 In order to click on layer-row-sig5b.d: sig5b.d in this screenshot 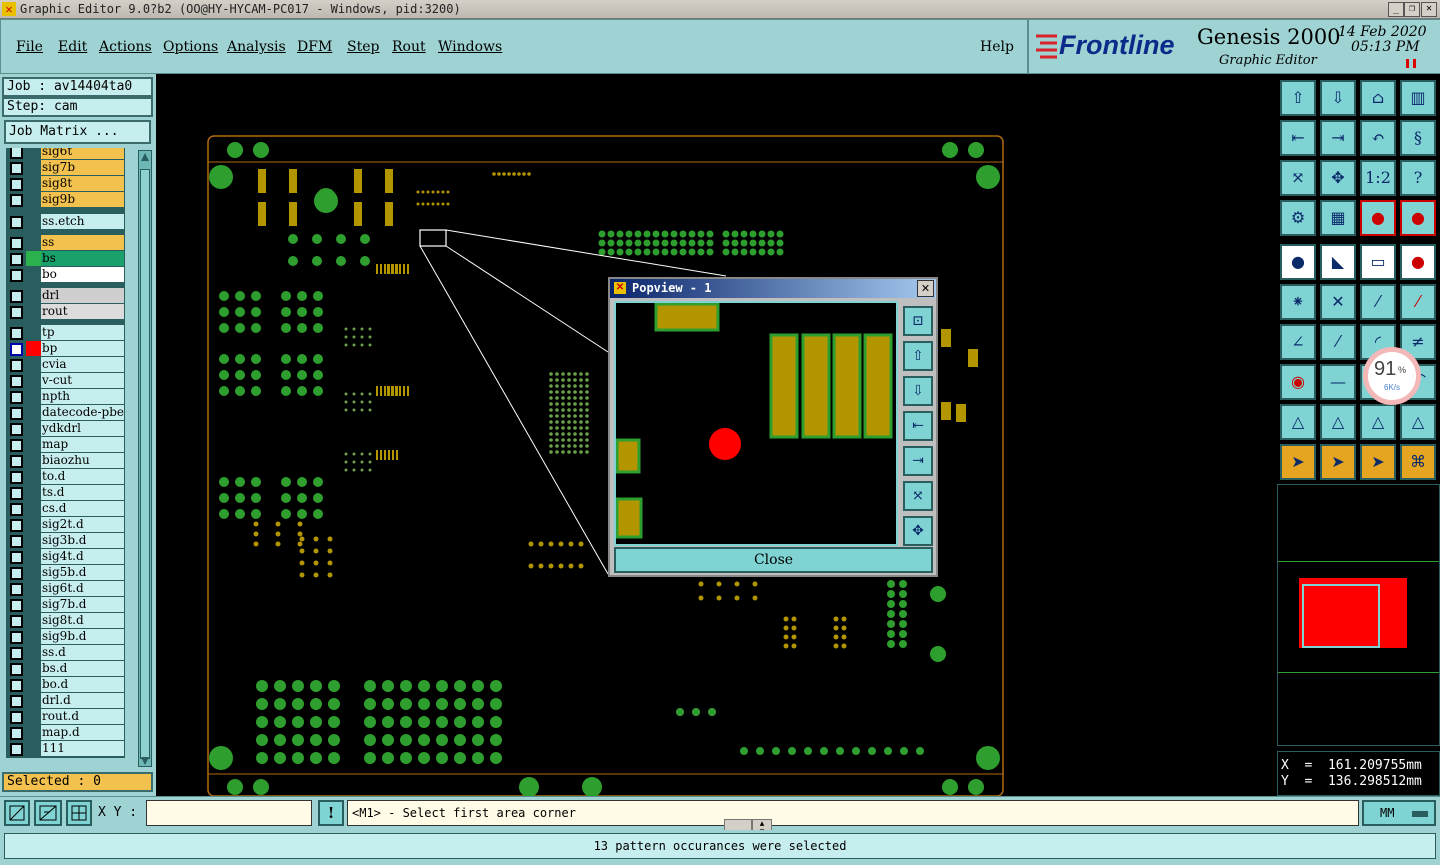, I will do `click(65, 572)`.